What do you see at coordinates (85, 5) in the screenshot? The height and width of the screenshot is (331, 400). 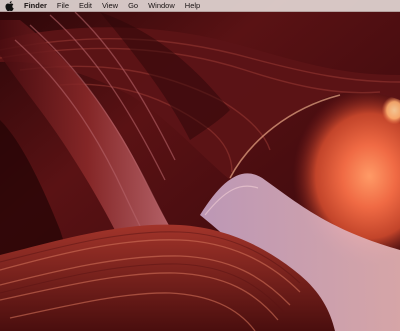 I see `menu-edit: Edit` at bounding box center [85, 5].